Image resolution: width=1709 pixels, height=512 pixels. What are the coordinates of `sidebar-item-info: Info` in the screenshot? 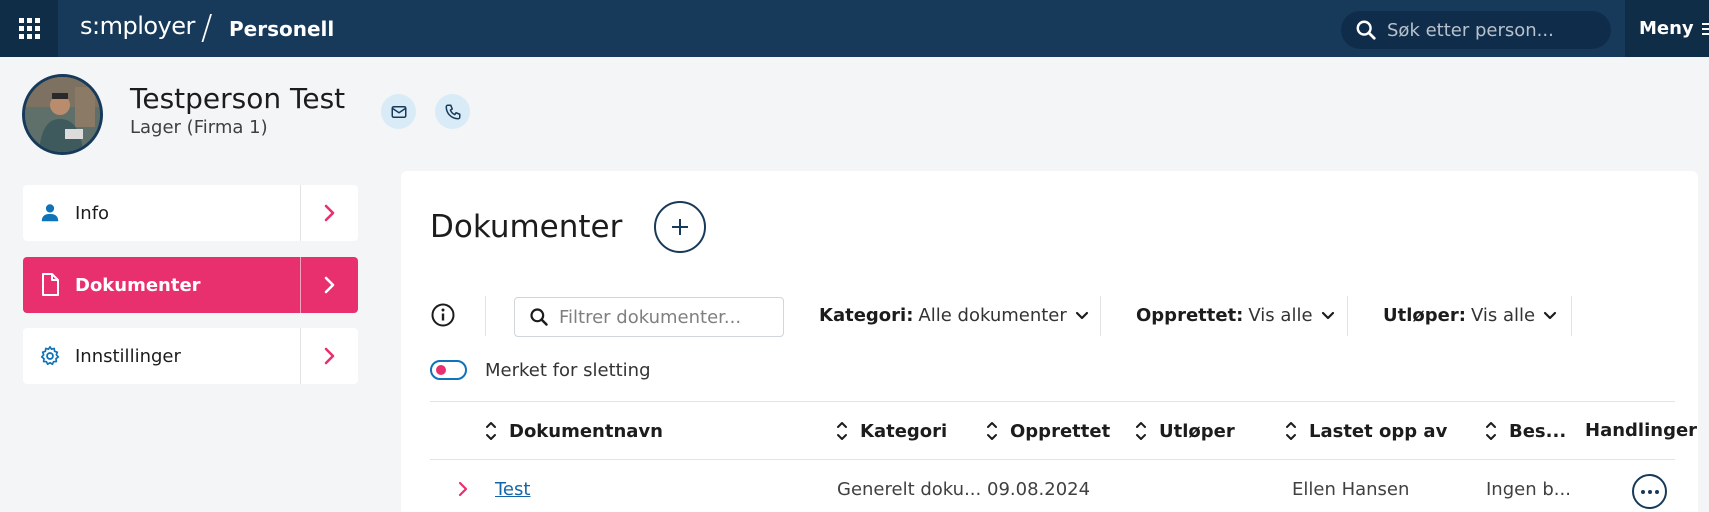 It's located at (190, 213).